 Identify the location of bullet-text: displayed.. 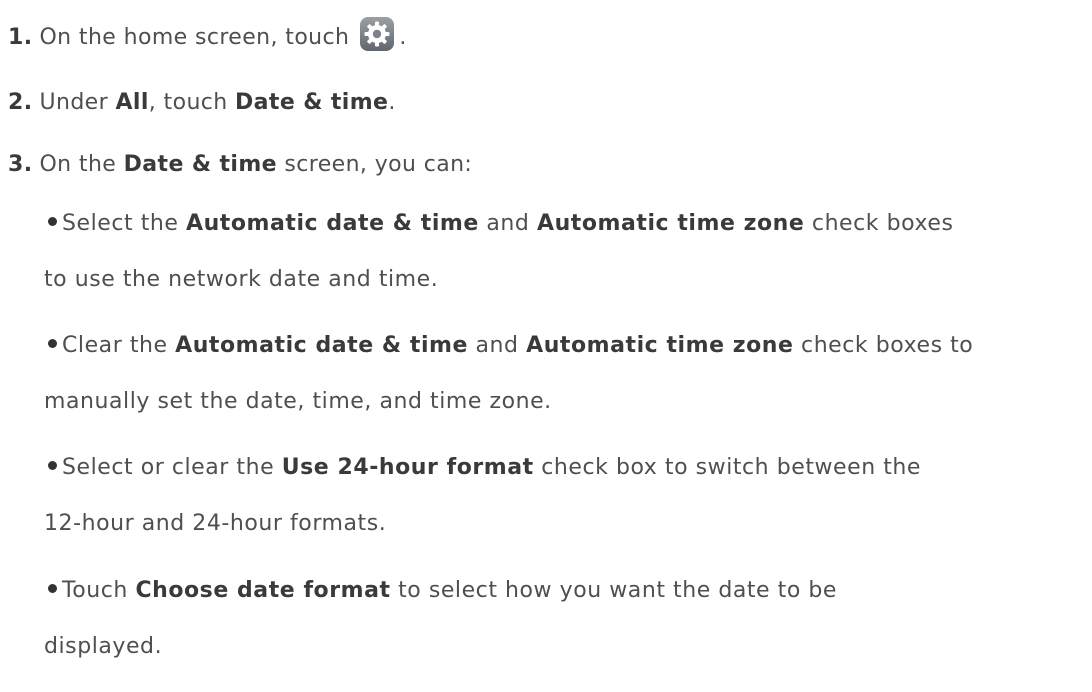
(103, 646).